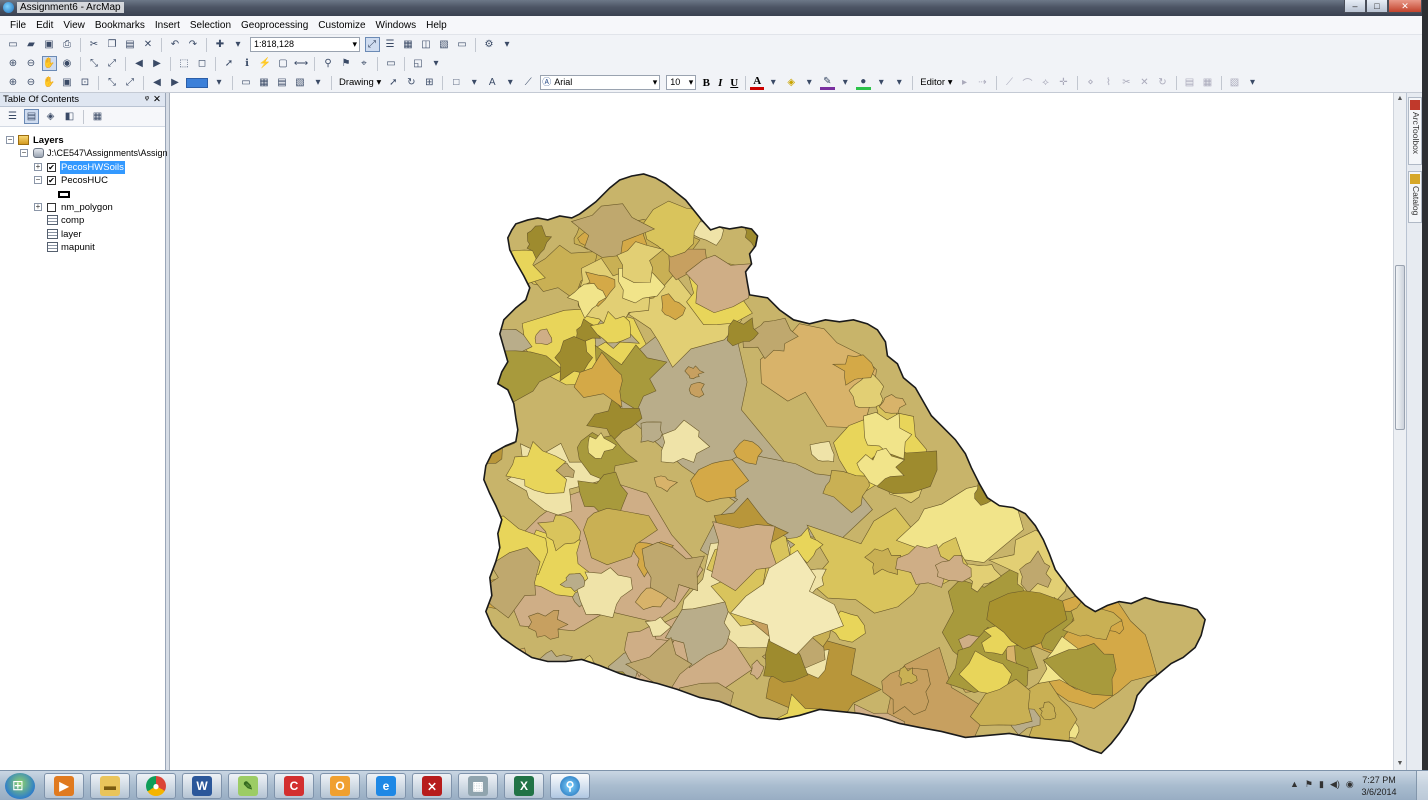 Image resolution: width=1428 pixels, height=800 pixels. Describe the element at coordinates (1400, 764) in the screenshot. I see `scroll-down-arrow-icon: ▼` at that location.